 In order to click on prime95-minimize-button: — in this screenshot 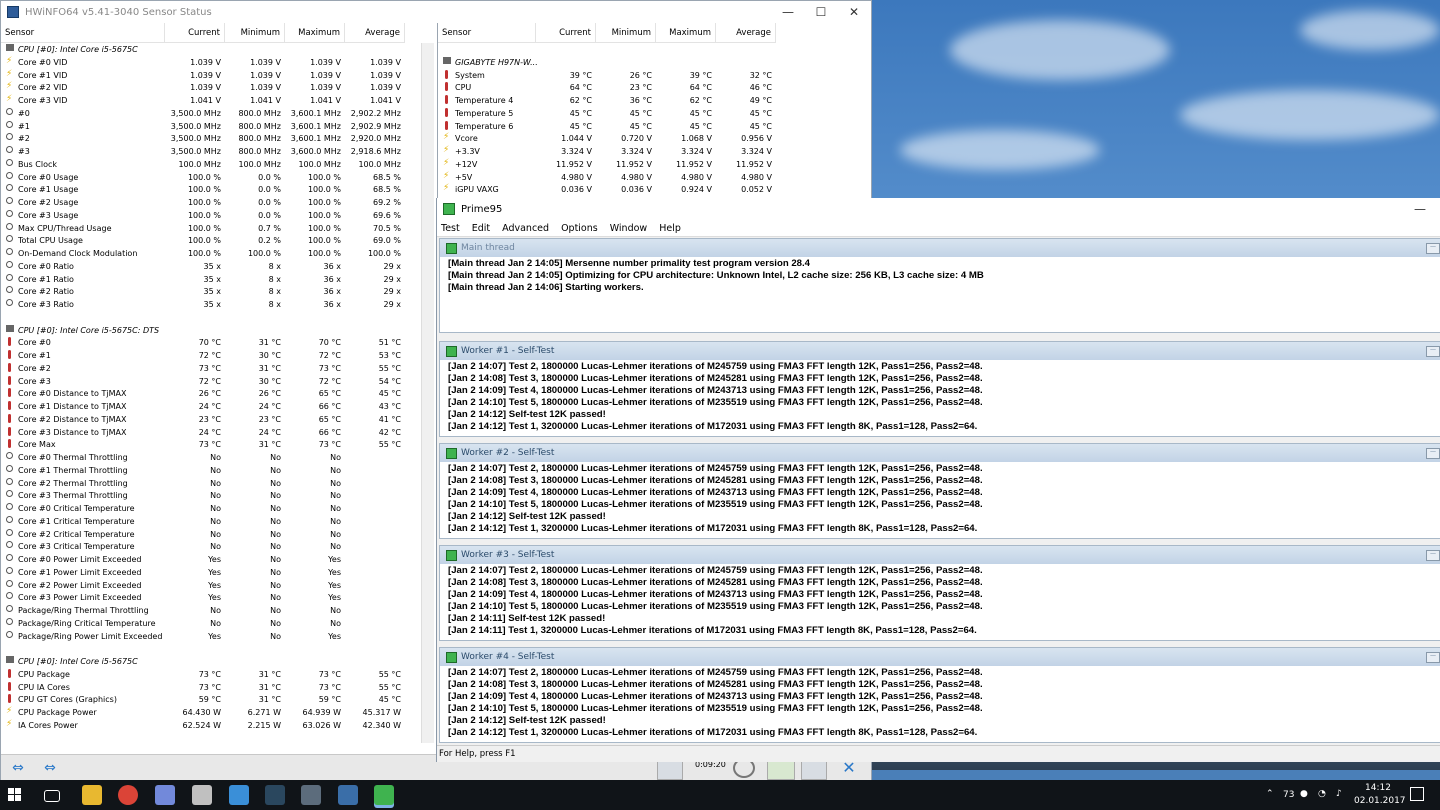, I will do `click(1420, 209)`.